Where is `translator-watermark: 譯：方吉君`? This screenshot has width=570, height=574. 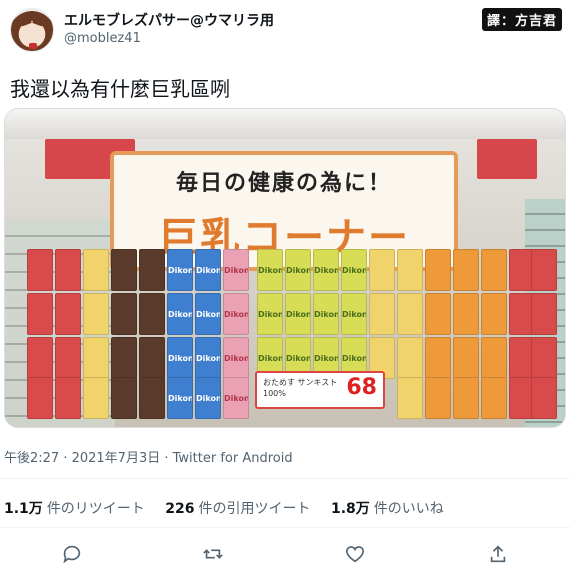
translator-watermark: 譯：方吉君 is located at coordinates (521, 19).